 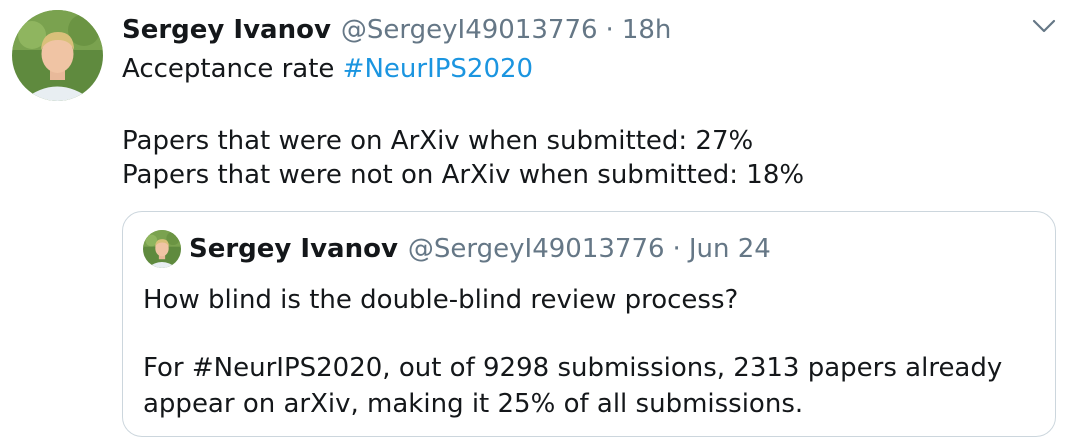 I want to click on quoted-tweet-header: Sergey Ivanov @SergeyI49013776 · Jun 24, so click(x=480, y=249).